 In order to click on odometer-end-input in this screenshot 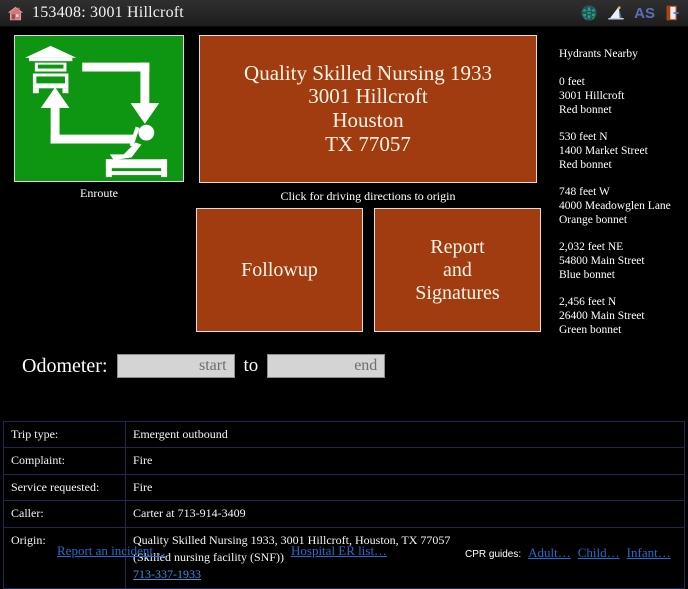, I will do `click(326, 366)`.